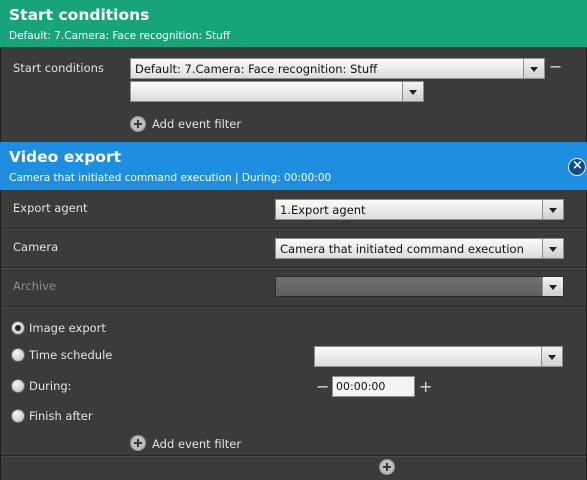 This screenshot has height=480, width=587. I want to click on export-agent-value: 1.Export agent, so click(323, 210).